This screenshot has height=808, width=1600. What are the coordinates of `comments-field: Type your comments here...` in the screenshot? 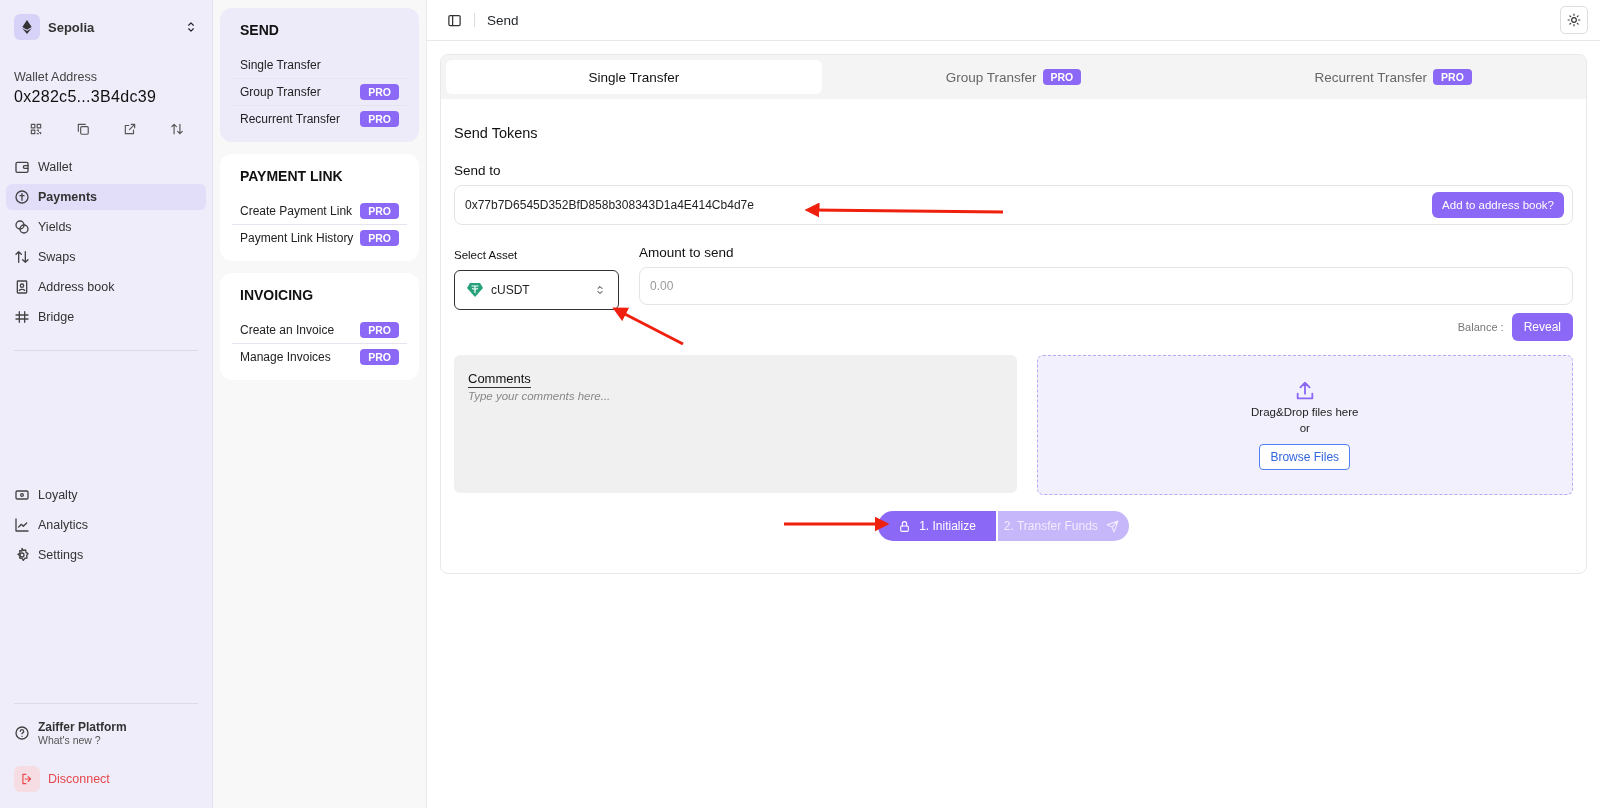 It's located at (735, 435).